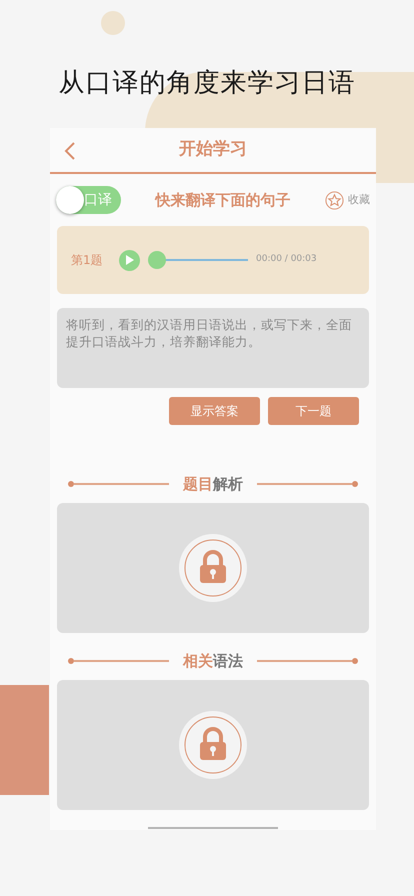 Image resolution: width=414 pixels, height=896 pixels. Describe the element at coordinates (347, 200) in the screenshot. I see `favorite-button: 收藏` at that location.